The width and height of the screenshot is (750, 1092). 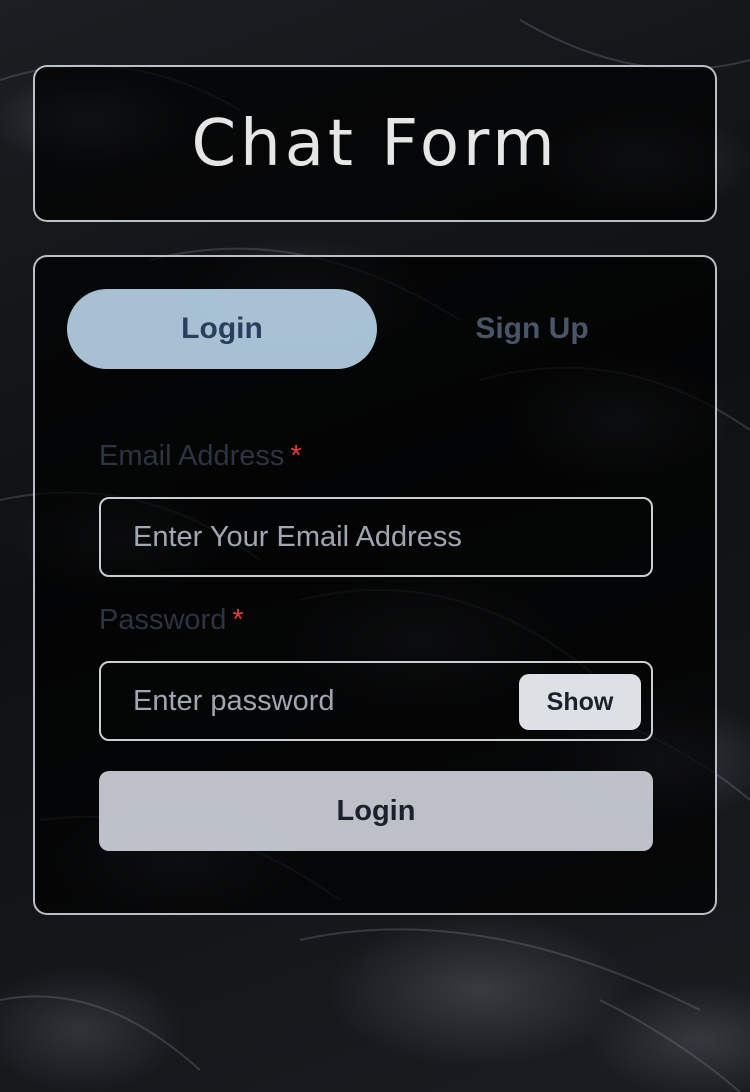 I want to click on tab-login: Login, so click(x=222, y=329).